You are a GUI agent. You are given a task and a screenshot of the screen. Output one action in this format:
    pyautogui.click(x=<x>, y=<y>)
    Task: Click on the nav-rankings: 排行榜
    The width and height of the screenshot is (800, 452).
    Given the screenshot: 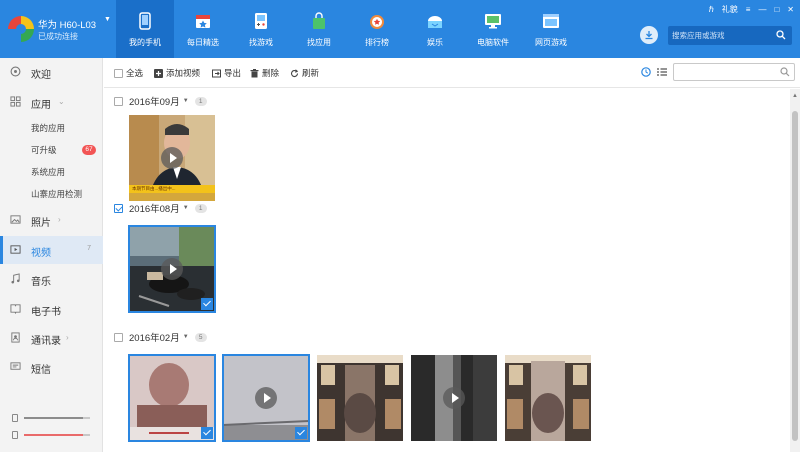 What is the action you would take?
    pyautogui.click(x=377, y=29)
    